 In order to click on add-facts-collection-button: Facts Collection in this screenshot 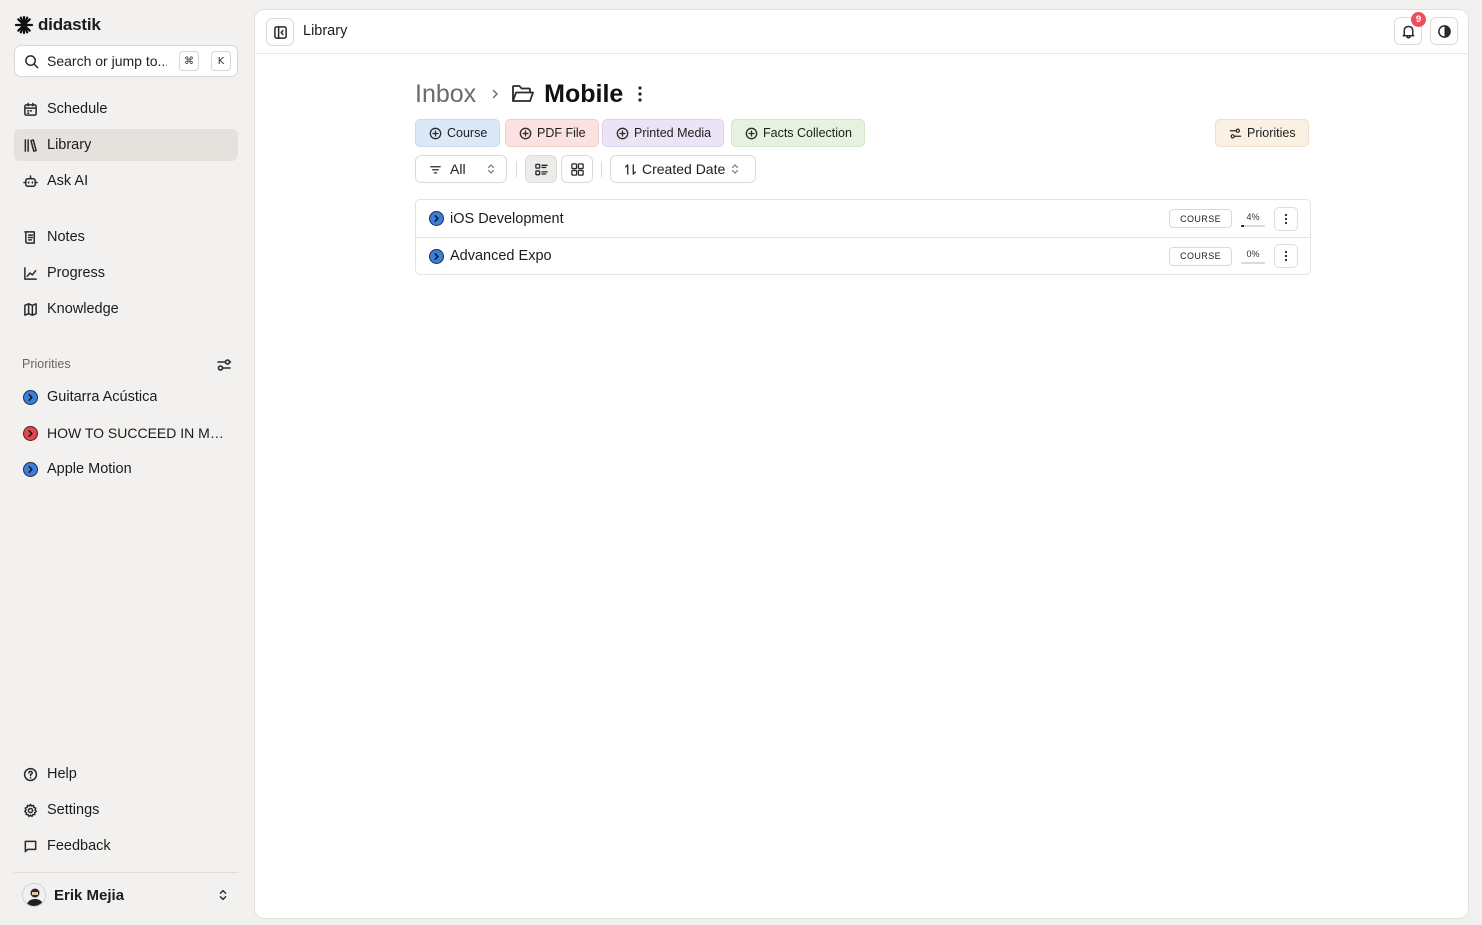, I will do `click(798, 133)`.